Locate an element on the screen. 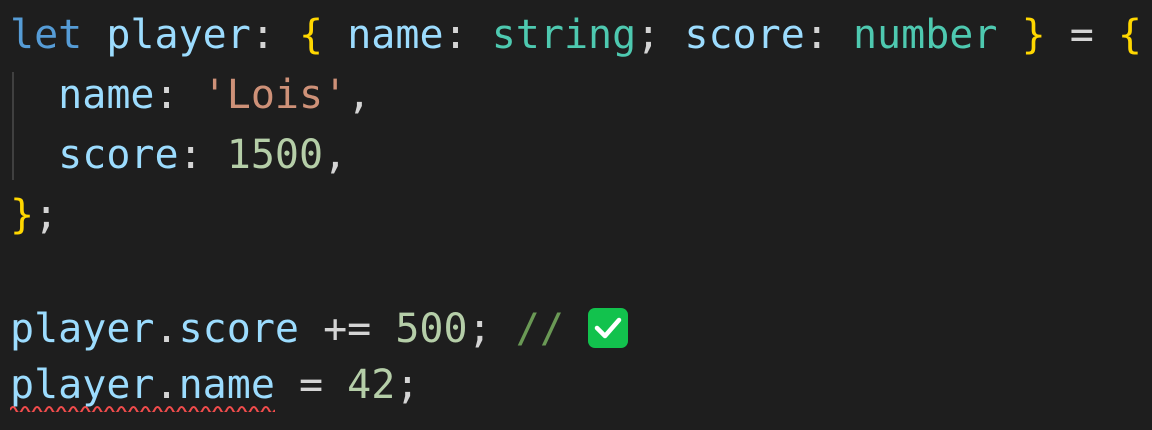 Image resolution: width=1152 pixels, height=430 pixels. number-value: 500 is located at coordinates (431, 329).